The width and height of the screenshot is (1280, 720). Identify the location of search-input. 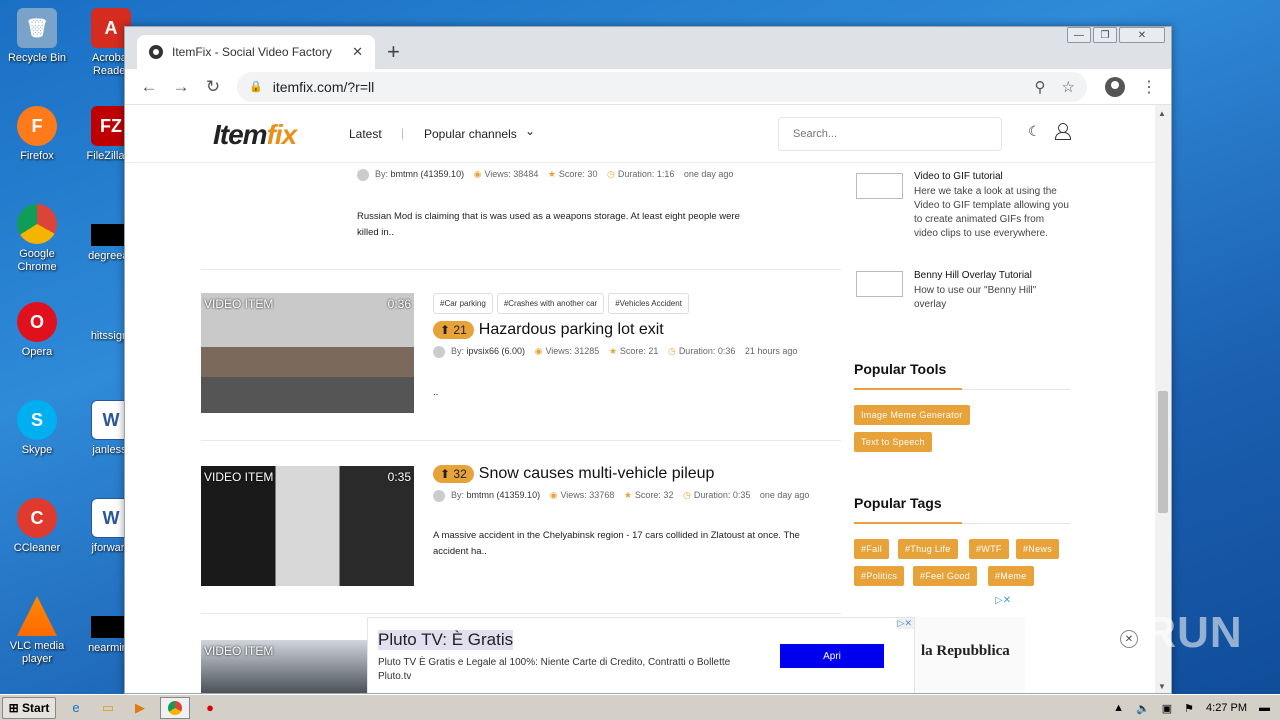
(890, 134).